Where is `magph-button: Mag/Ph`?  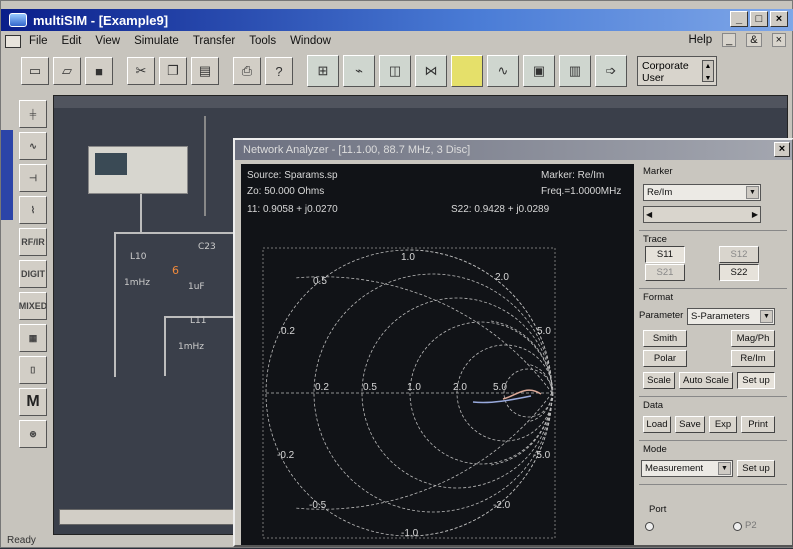
magph-button: Mag/Ph is located at coordinates (753, 338).